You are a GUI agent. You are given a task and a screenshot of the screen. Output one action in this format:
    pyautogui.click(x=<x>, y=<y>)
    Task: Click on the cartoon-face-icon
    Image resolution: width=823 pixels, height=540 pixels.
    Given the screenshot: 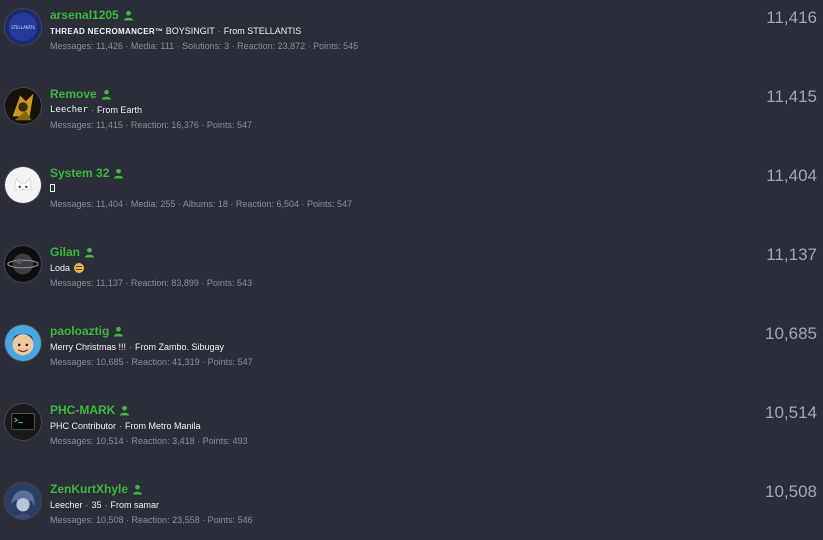 What is the action you would take?
    pyautogui.click(x=23, y=343)
    